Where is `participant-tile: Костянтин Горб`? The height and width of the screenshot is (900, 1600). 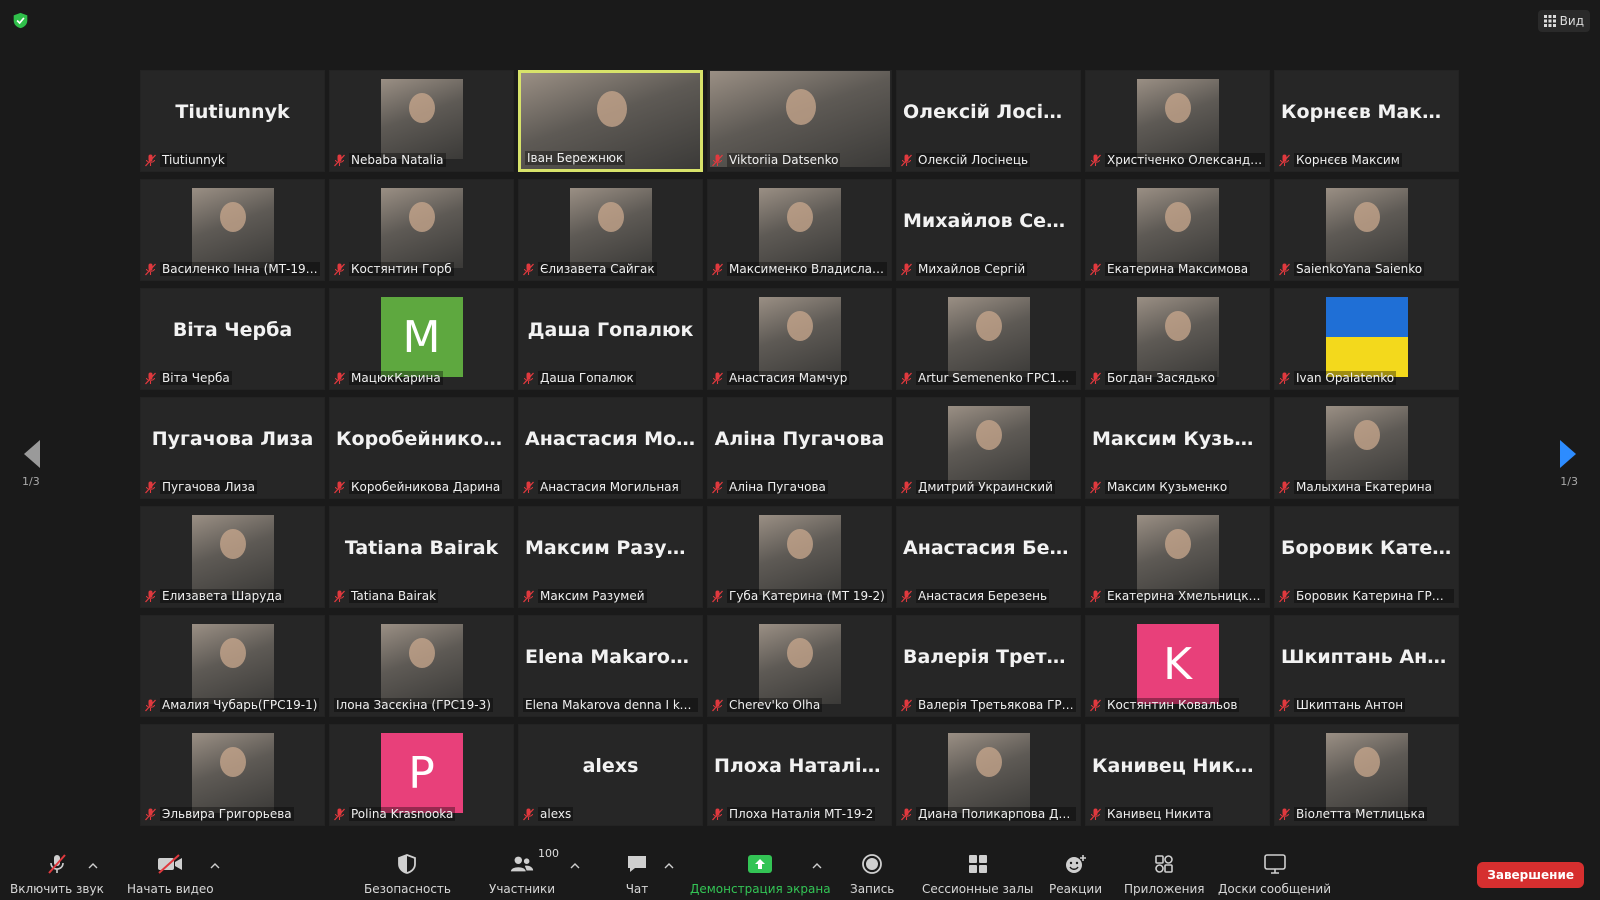 participant-tile: Костянтин Горб is located at coordinates (421, 230).